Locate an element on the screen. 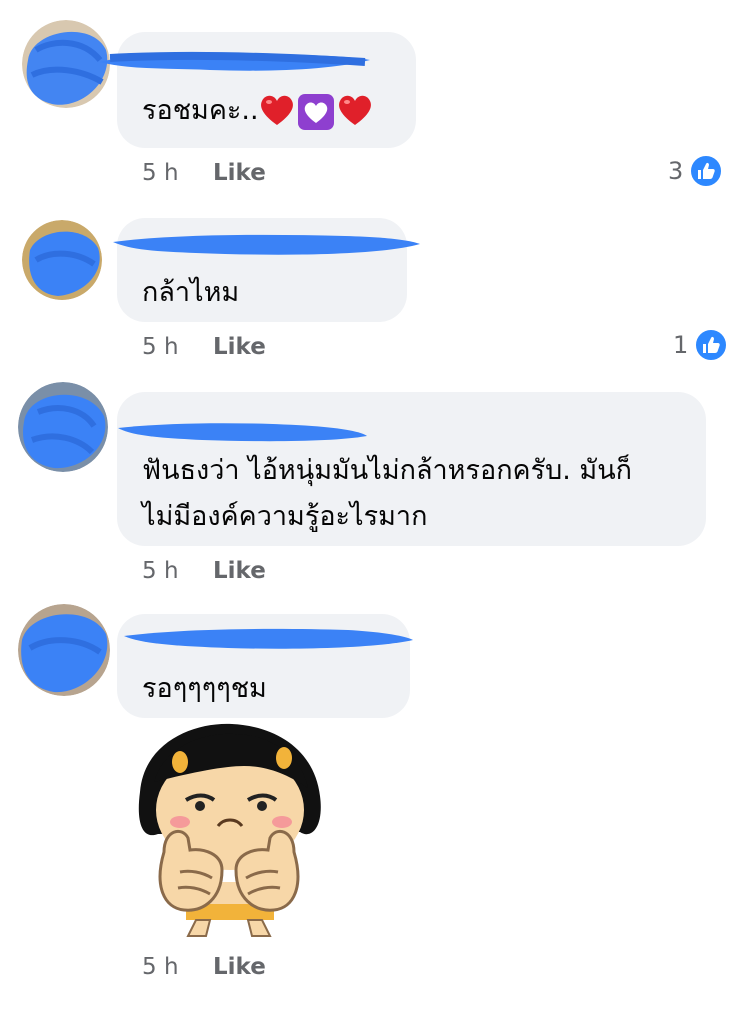 Image resolution: width=750 pixels, height=1009 pixels. heart-decoration-icon is located at coordinates (315, 111).